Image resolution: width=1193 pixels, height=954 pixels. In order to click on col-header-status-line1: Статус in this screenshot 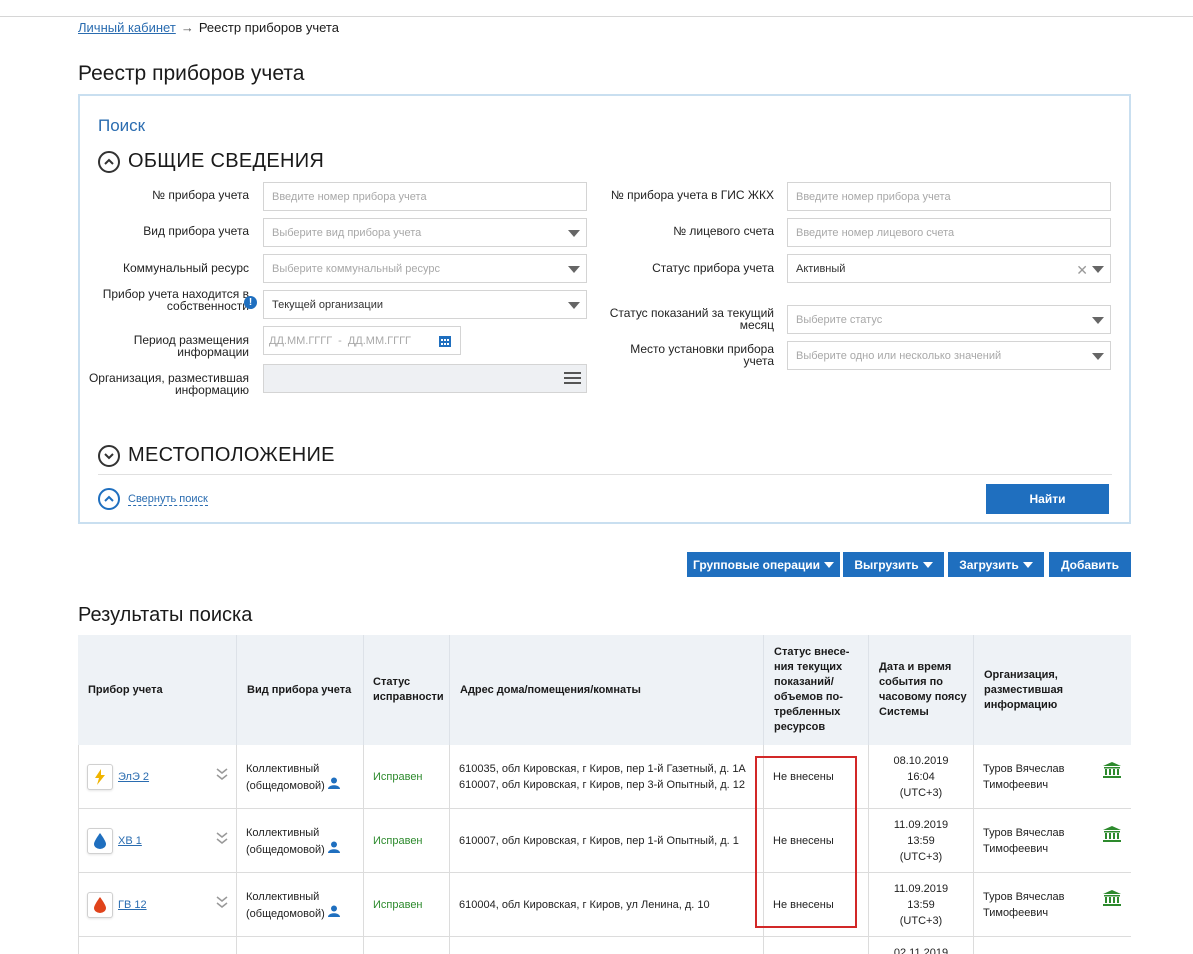, I will do `click(392, 682)`.